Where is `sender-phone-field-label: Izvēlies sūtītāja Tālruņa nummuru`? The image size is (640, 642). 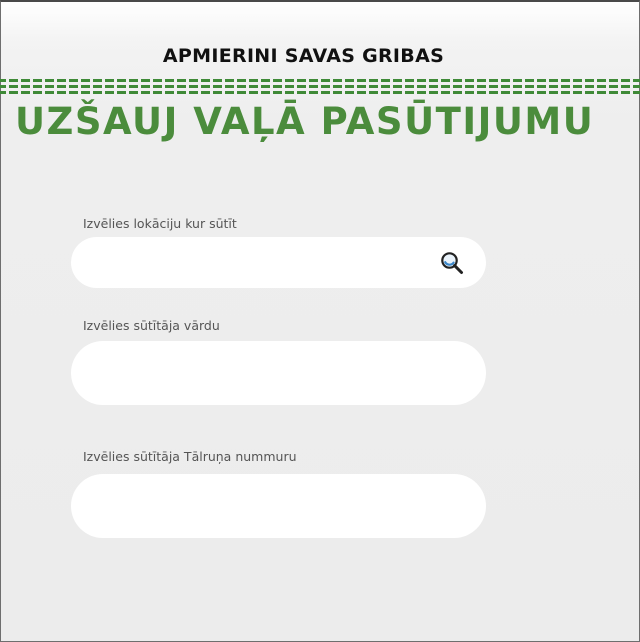
sender-phone-field-label: Izvēlies sūtītāja Tālruņa nummuru is located at coordinates (190, 456).